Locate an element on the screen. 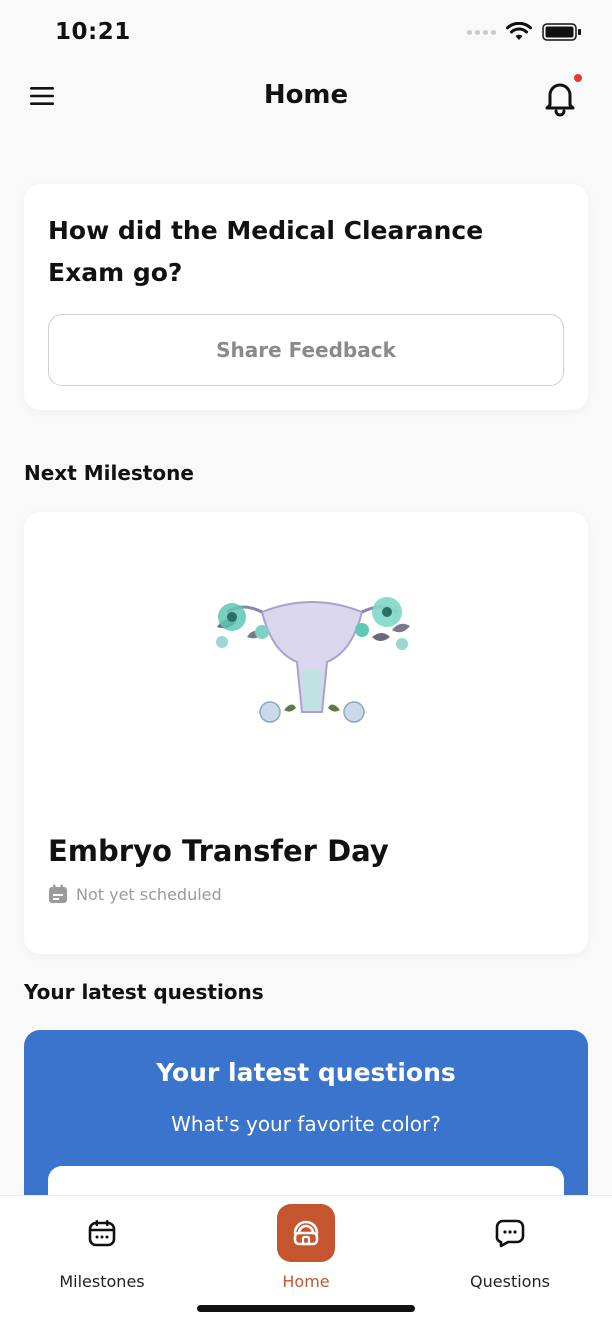  tab-questions: Questions is located at coordinates (510, 1251).